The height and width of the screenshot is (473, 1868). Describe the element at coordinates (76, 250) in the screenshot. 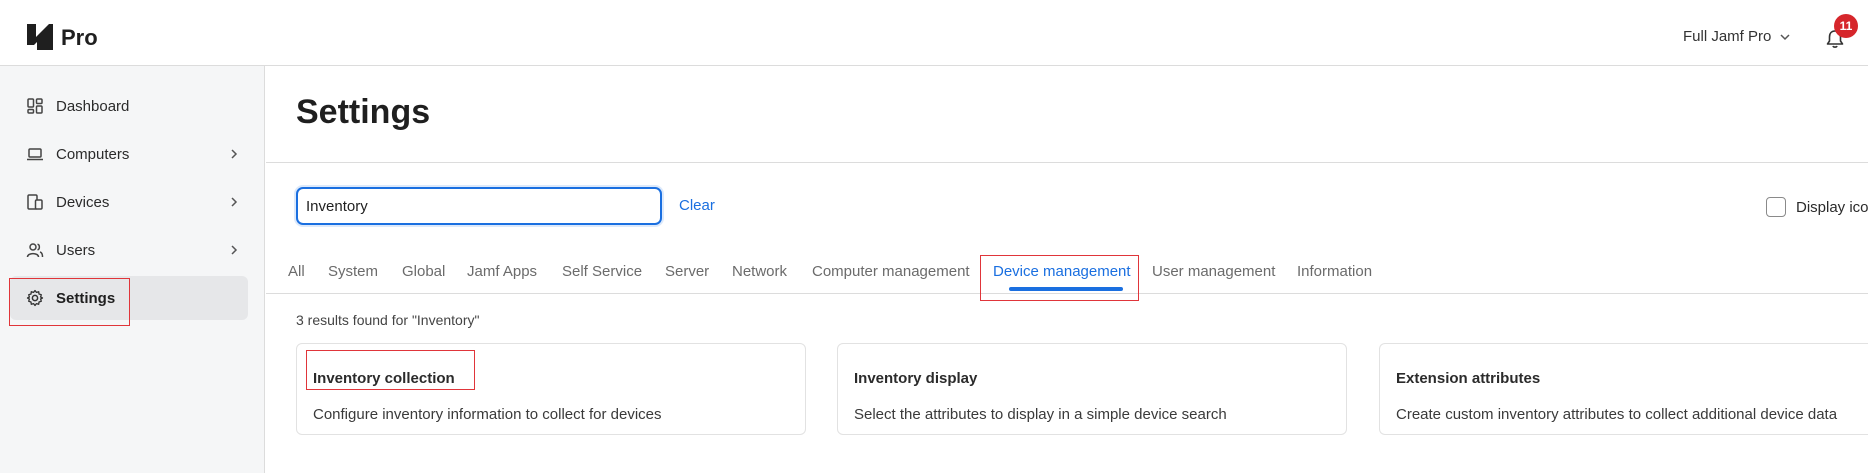

I see `sidebar-item-label: Users` at that location.